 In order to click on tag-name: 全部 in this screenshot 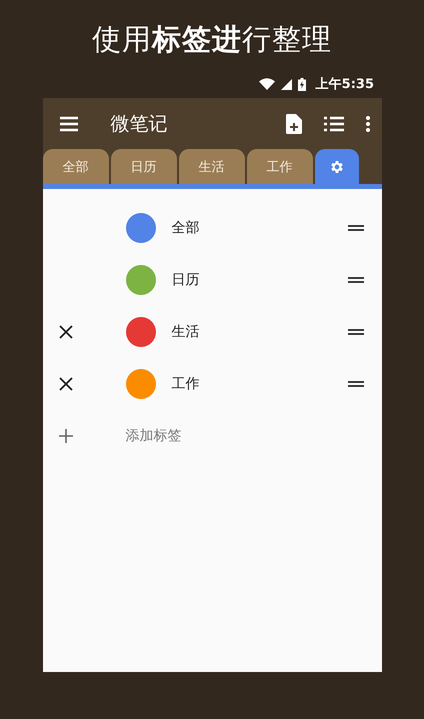, I will do `click(186, 228)`.